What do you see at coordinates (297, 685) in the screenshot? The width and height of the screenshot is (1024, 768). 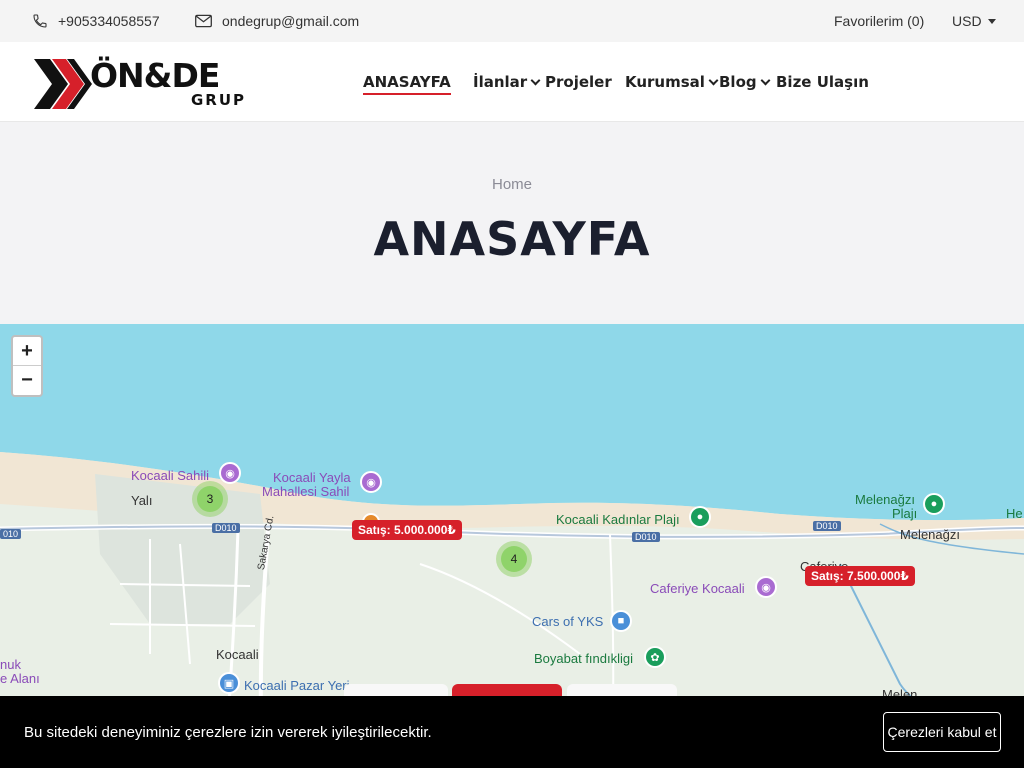 I see `place-label: Kocaali Pazar Yeri` at bounding box center [297, 685].